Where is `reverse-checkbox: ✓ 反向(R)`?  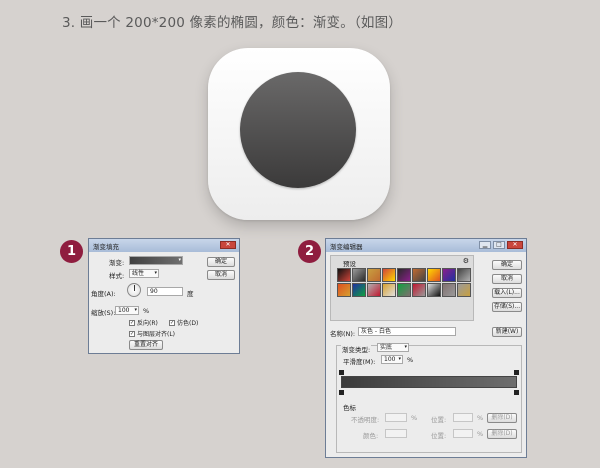
reverse-checkbox: ✓ 反向(R) is located at coordinates (143, 322).